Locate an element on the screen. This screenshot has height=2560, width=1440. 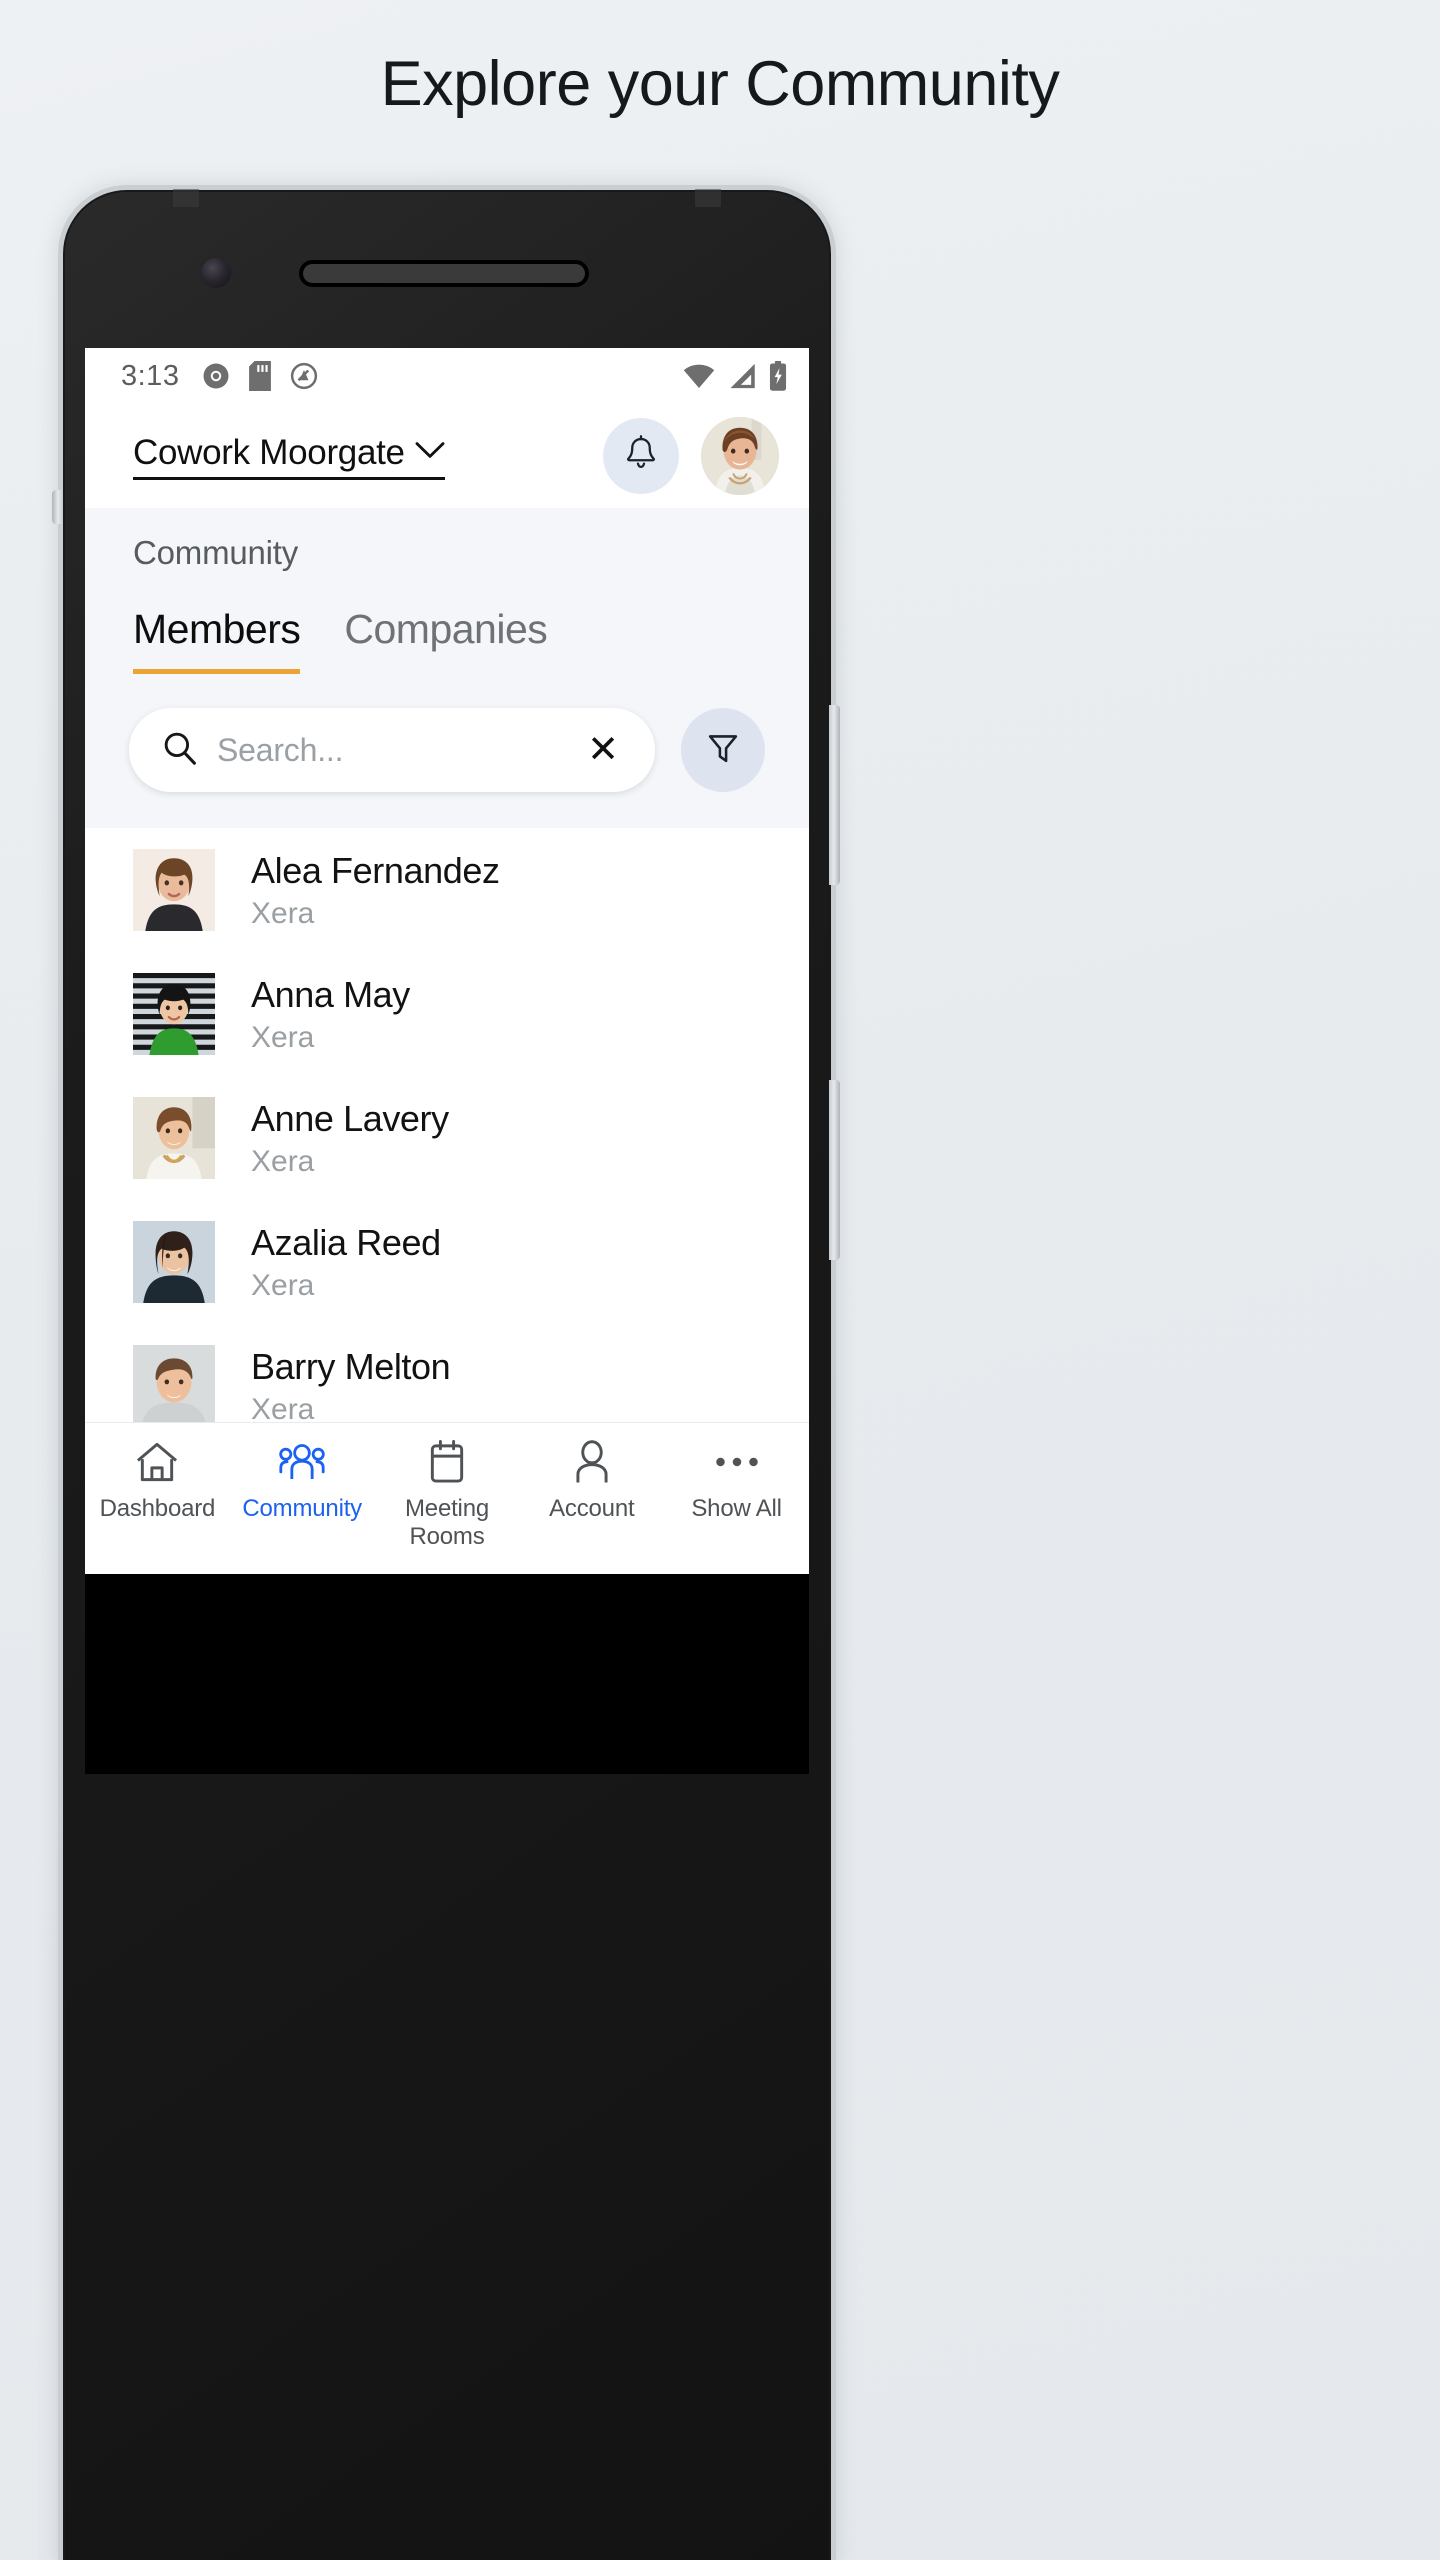
camera-aperture-icon is located at coordinates (216, 376).